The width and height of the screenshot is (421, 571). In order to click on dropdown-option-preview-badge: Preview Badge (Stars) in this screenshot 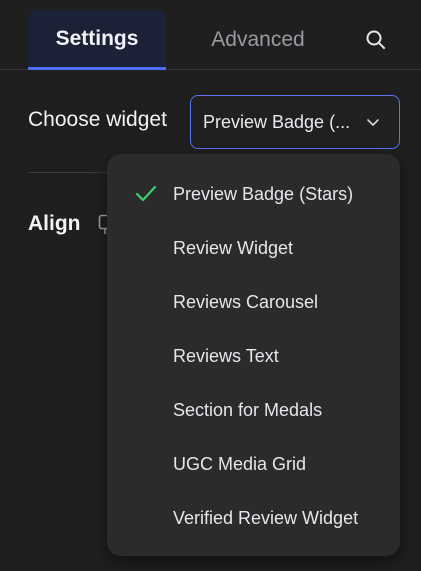, I will do `click(253, 194)`.